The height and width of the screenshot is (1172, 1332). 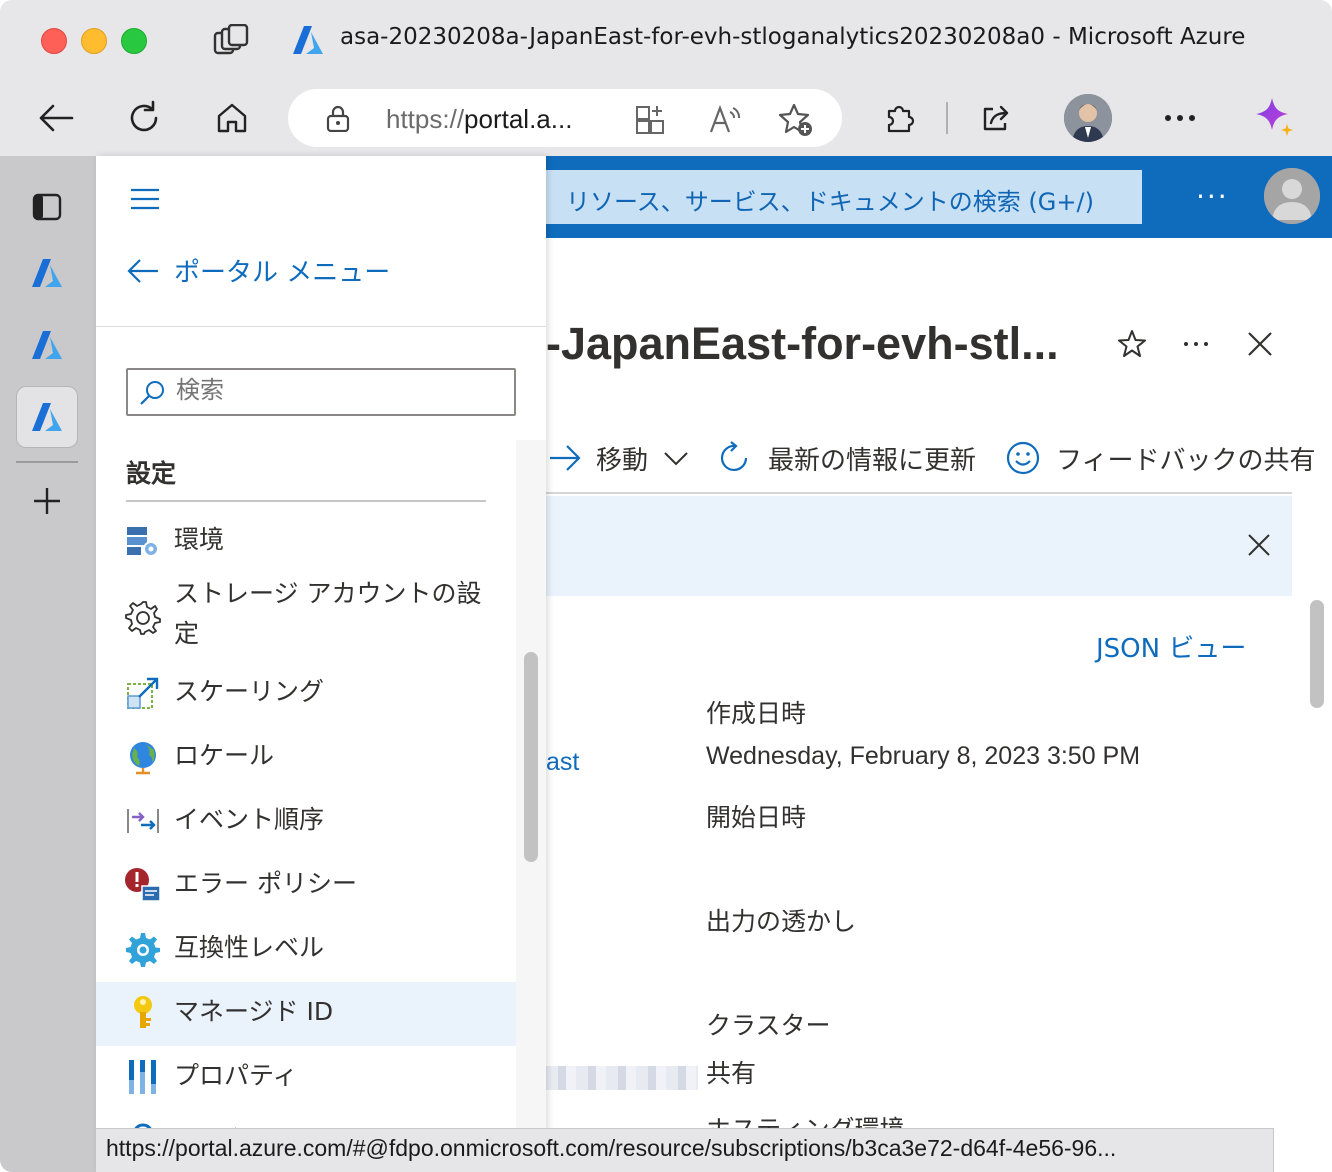 I want to click on tabs-divider, so click(x=47, y=462).